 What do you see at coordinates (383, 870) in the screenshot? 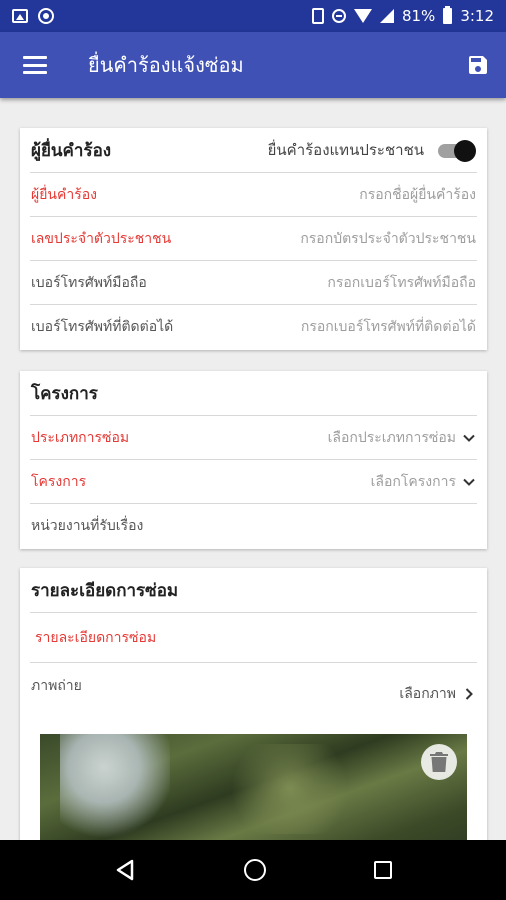
I see `recents-nav-button` at bounding box center [383, 870].